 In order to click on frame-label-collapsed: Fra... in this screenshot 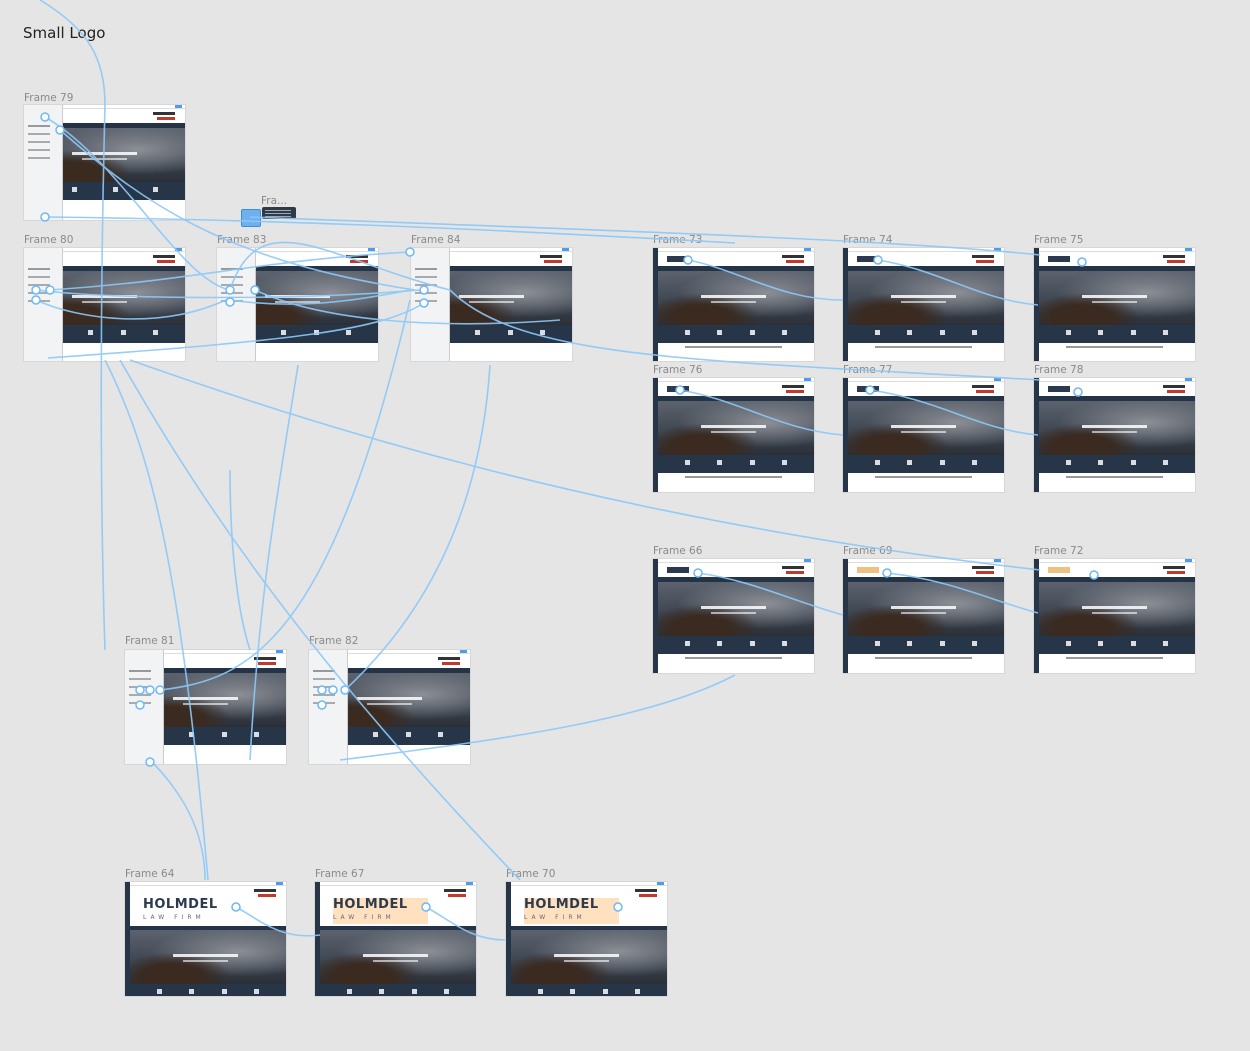, I will do `click(274, 201)`.